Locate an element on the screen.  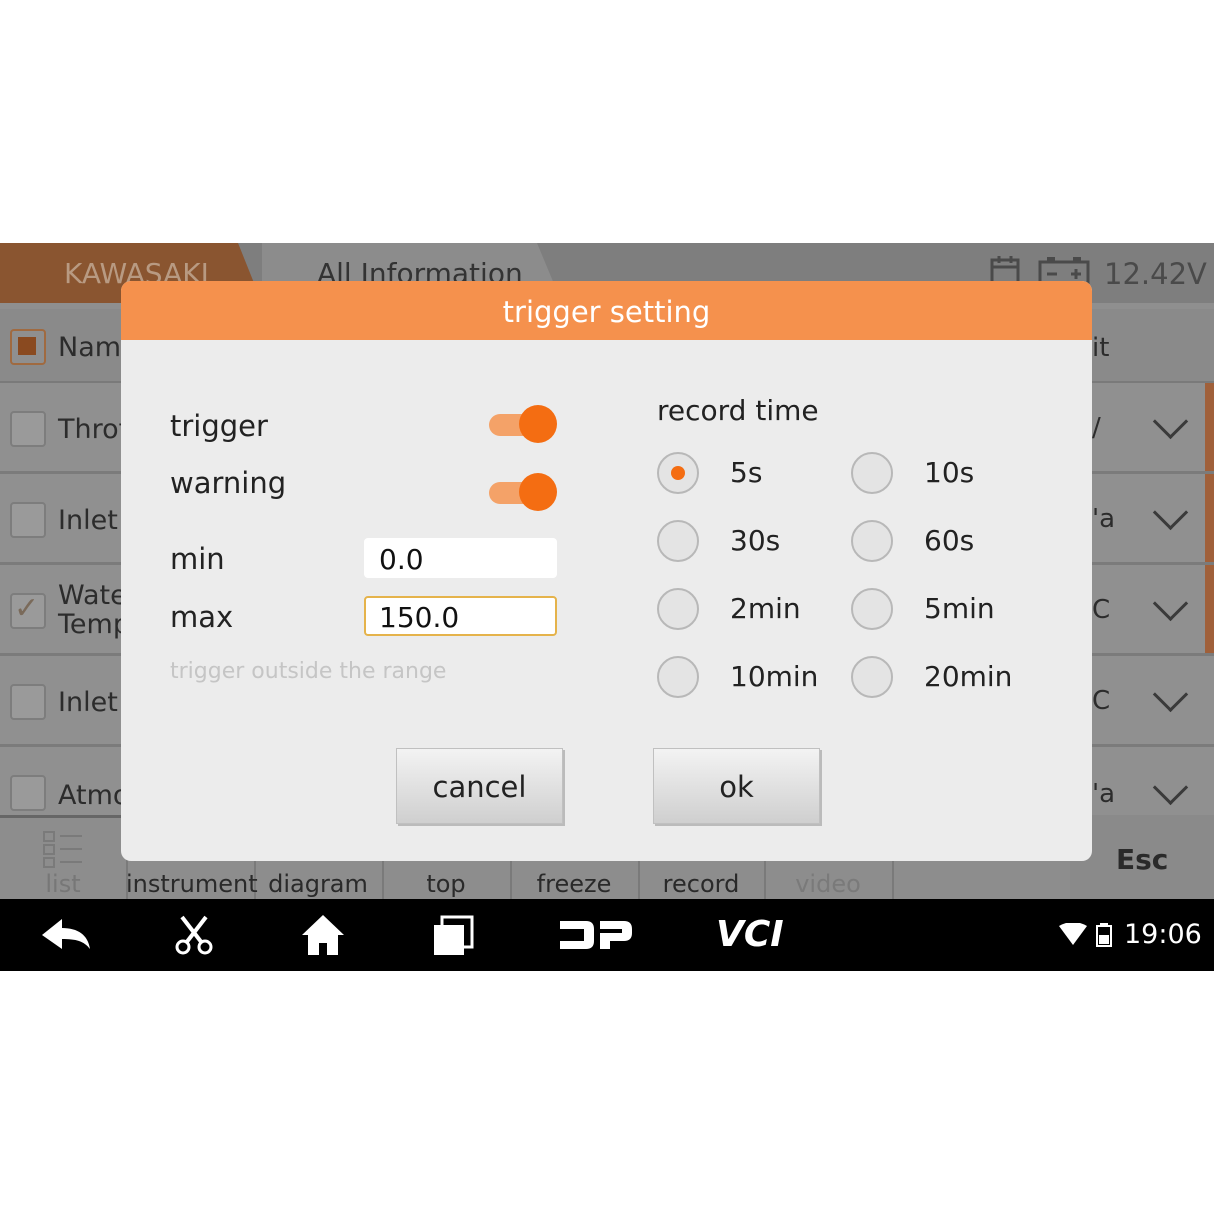
toolbar-label: record is located at coordinates (701, 884).